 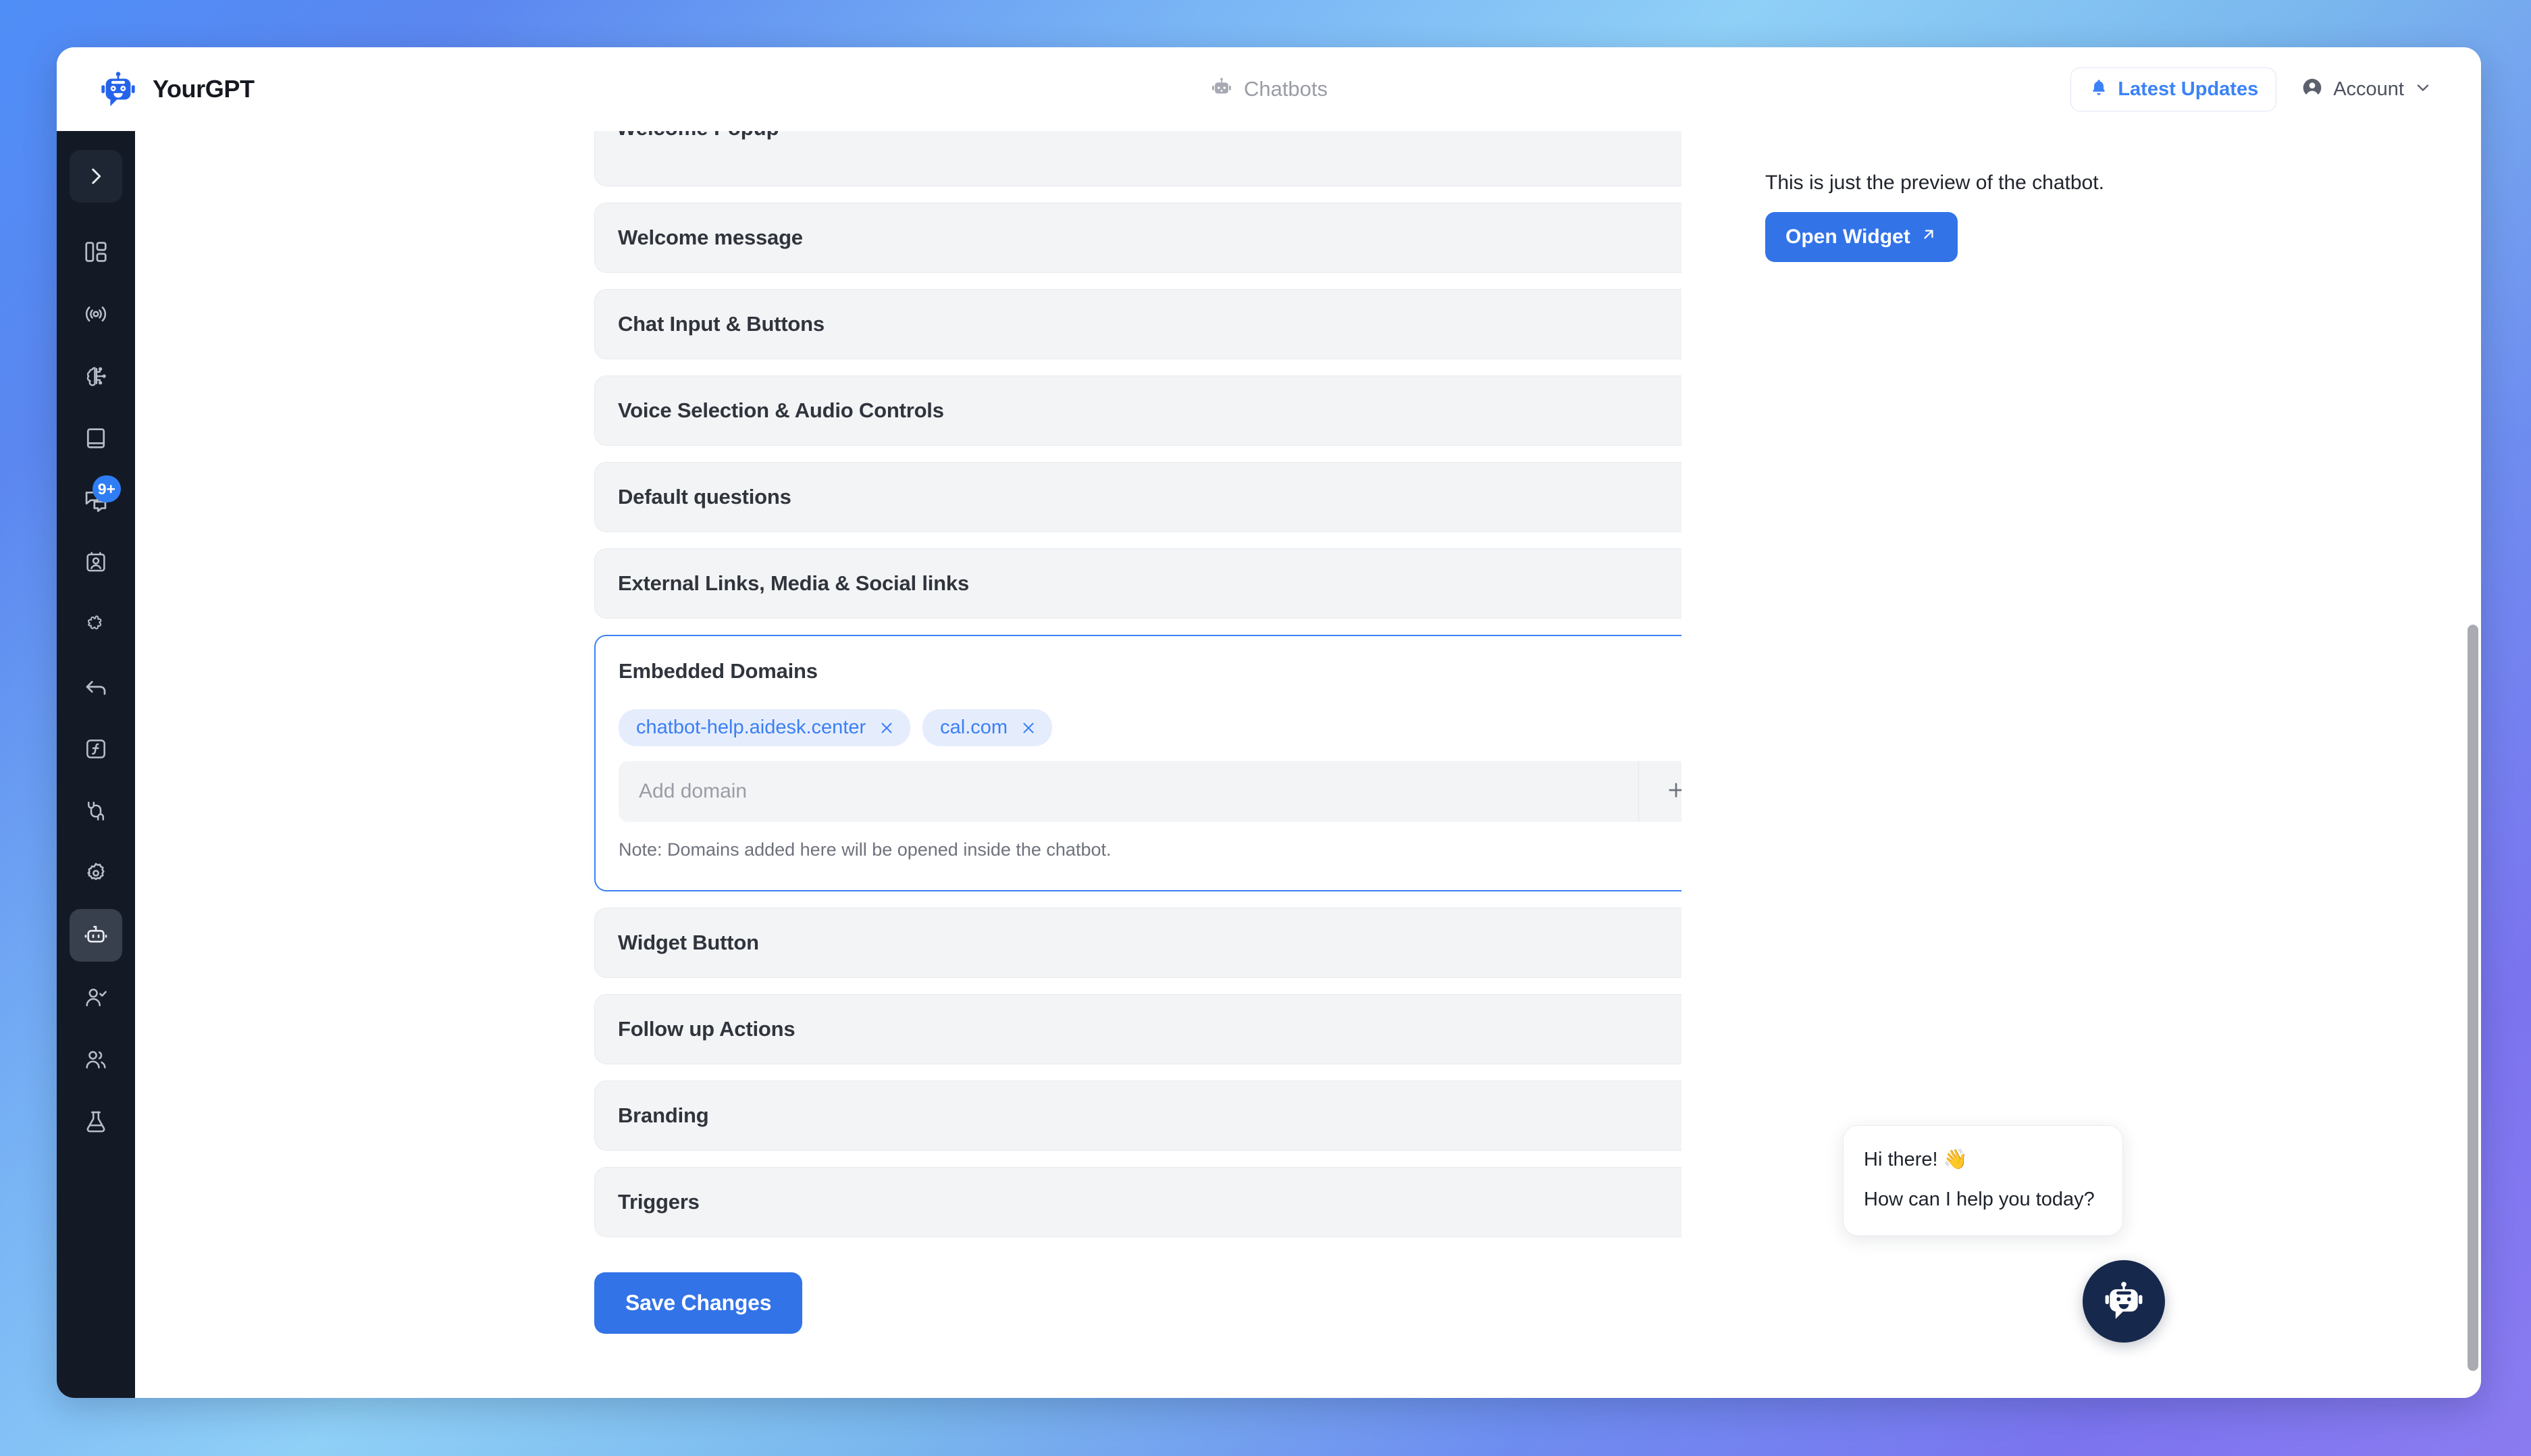 I want to click on brain-circuit-icon, so click(x=96, y=376).